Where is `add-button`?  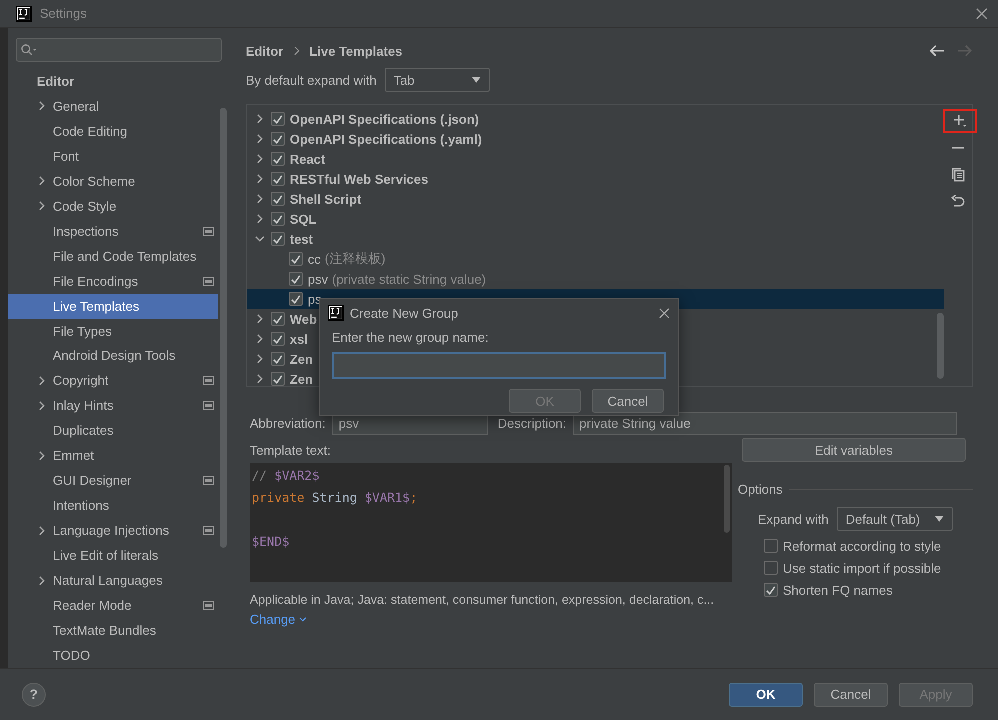 add-button is located at coordinates (960, 121).